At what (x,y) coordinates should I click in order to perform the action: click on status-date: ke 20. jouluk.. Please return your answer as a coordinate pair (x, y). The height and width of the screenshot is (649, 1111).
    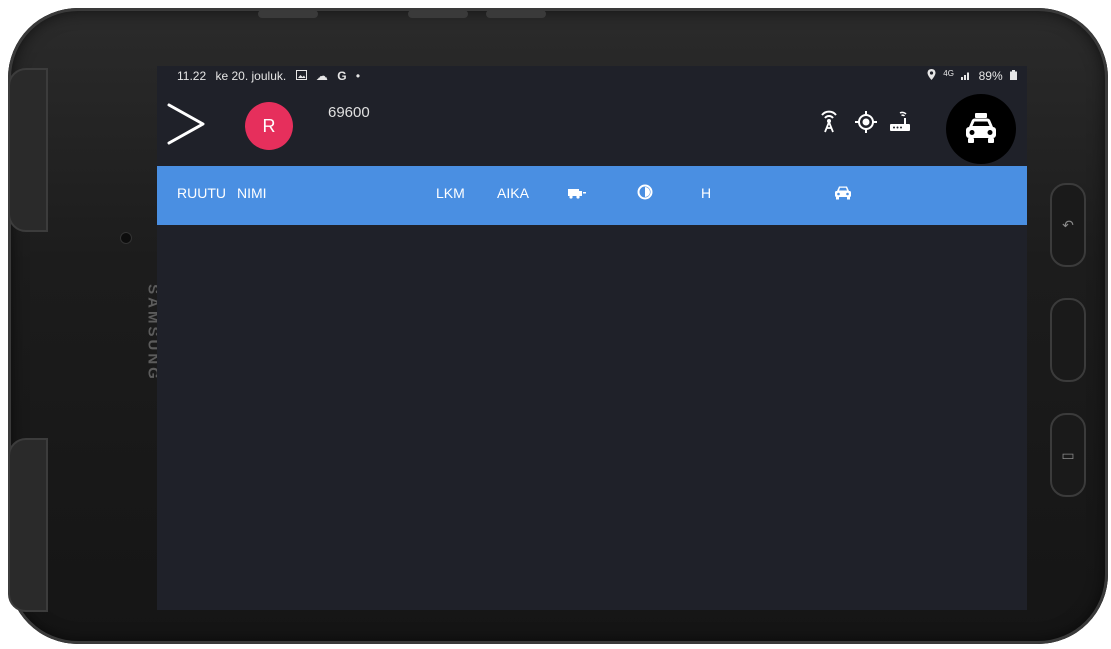
    Looking at the image, I should click on (251, 76).